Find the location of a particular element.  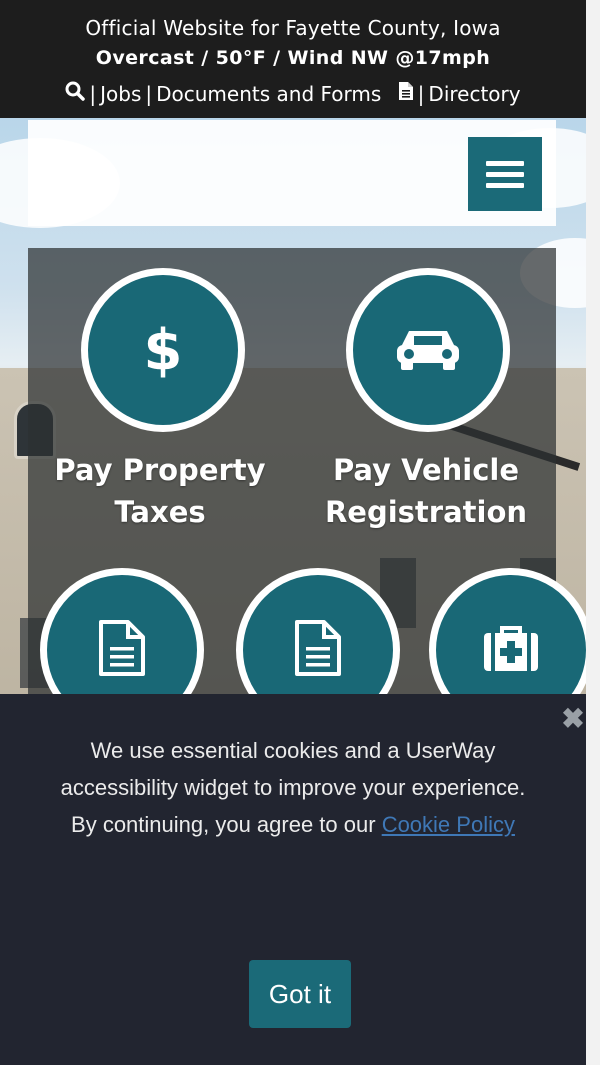

pay-property-taxes-label: Pay Property Taxes is located at coordinates (160, 491).